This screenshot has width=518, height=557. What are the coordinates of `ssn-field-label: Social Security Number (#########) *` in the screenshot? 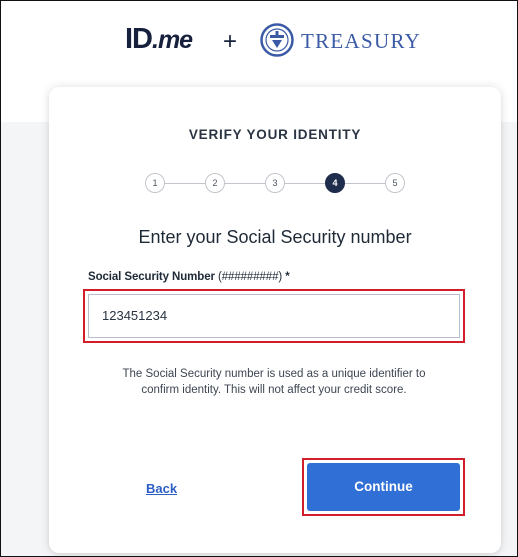 It's located at (189, 277).